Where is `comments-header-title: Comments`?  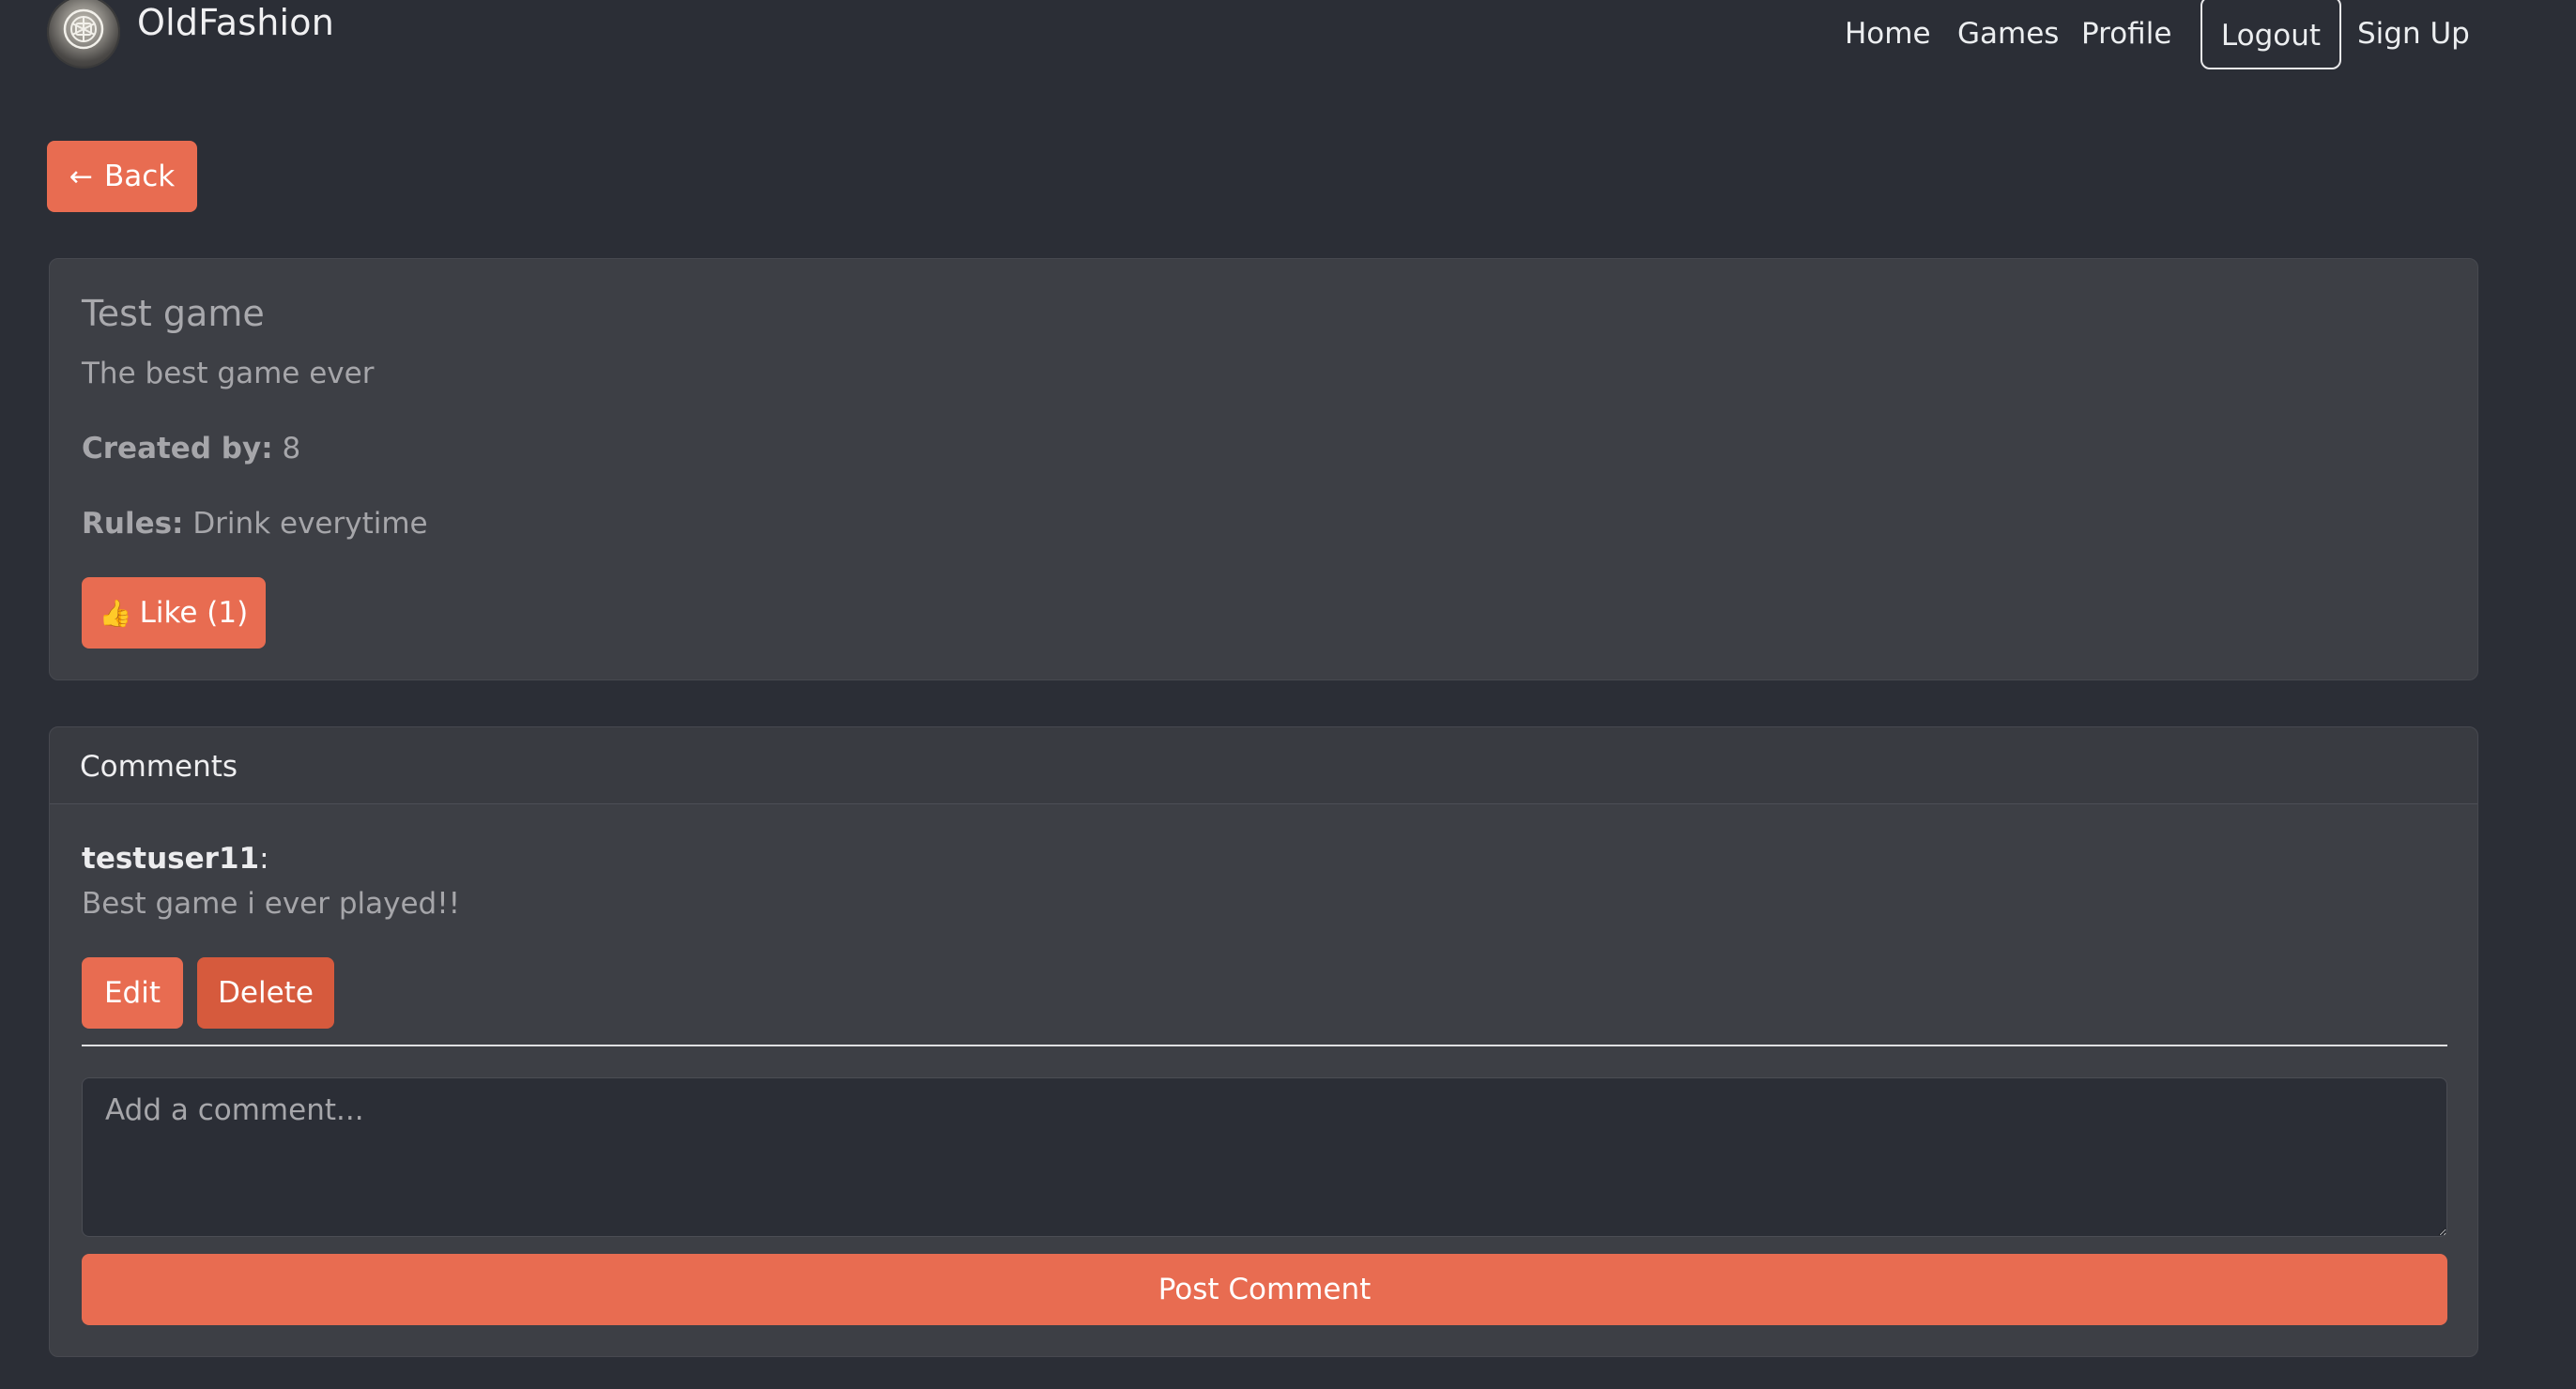 comments-header-title: Comments is located at coordinates (159, 767).